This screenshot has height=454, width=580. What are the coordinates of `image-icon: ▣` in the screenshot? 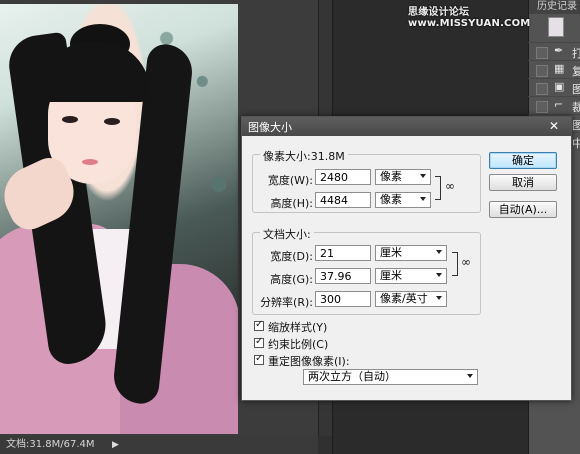 It's located at (559, 86).